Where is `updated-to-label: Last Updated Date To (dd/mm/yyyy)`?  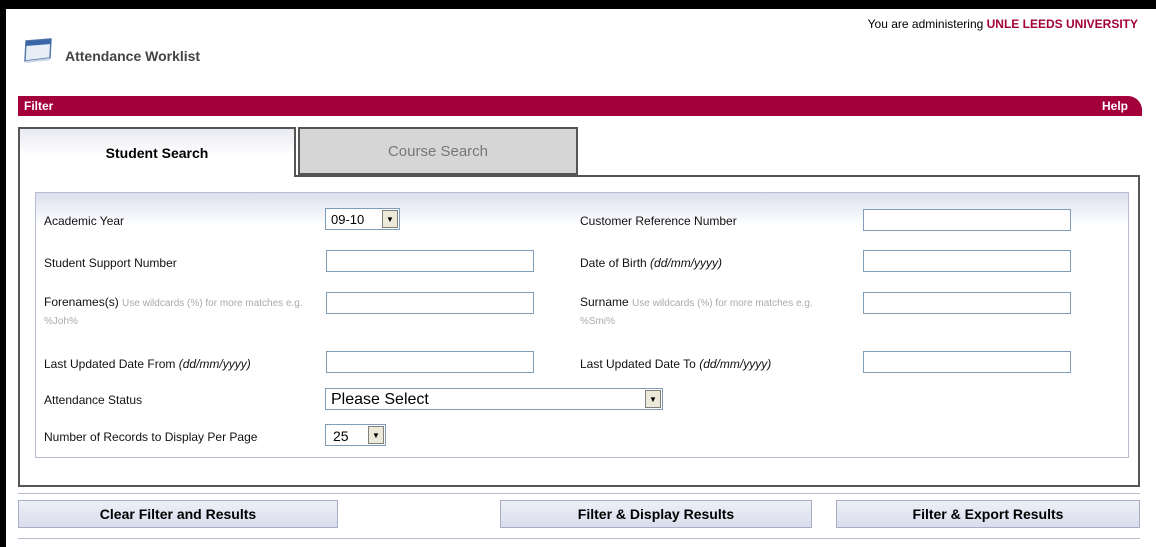
updated-to-label: Last Updated Date To (dd/mm/yyyy) is located at coordinates (675, 364).